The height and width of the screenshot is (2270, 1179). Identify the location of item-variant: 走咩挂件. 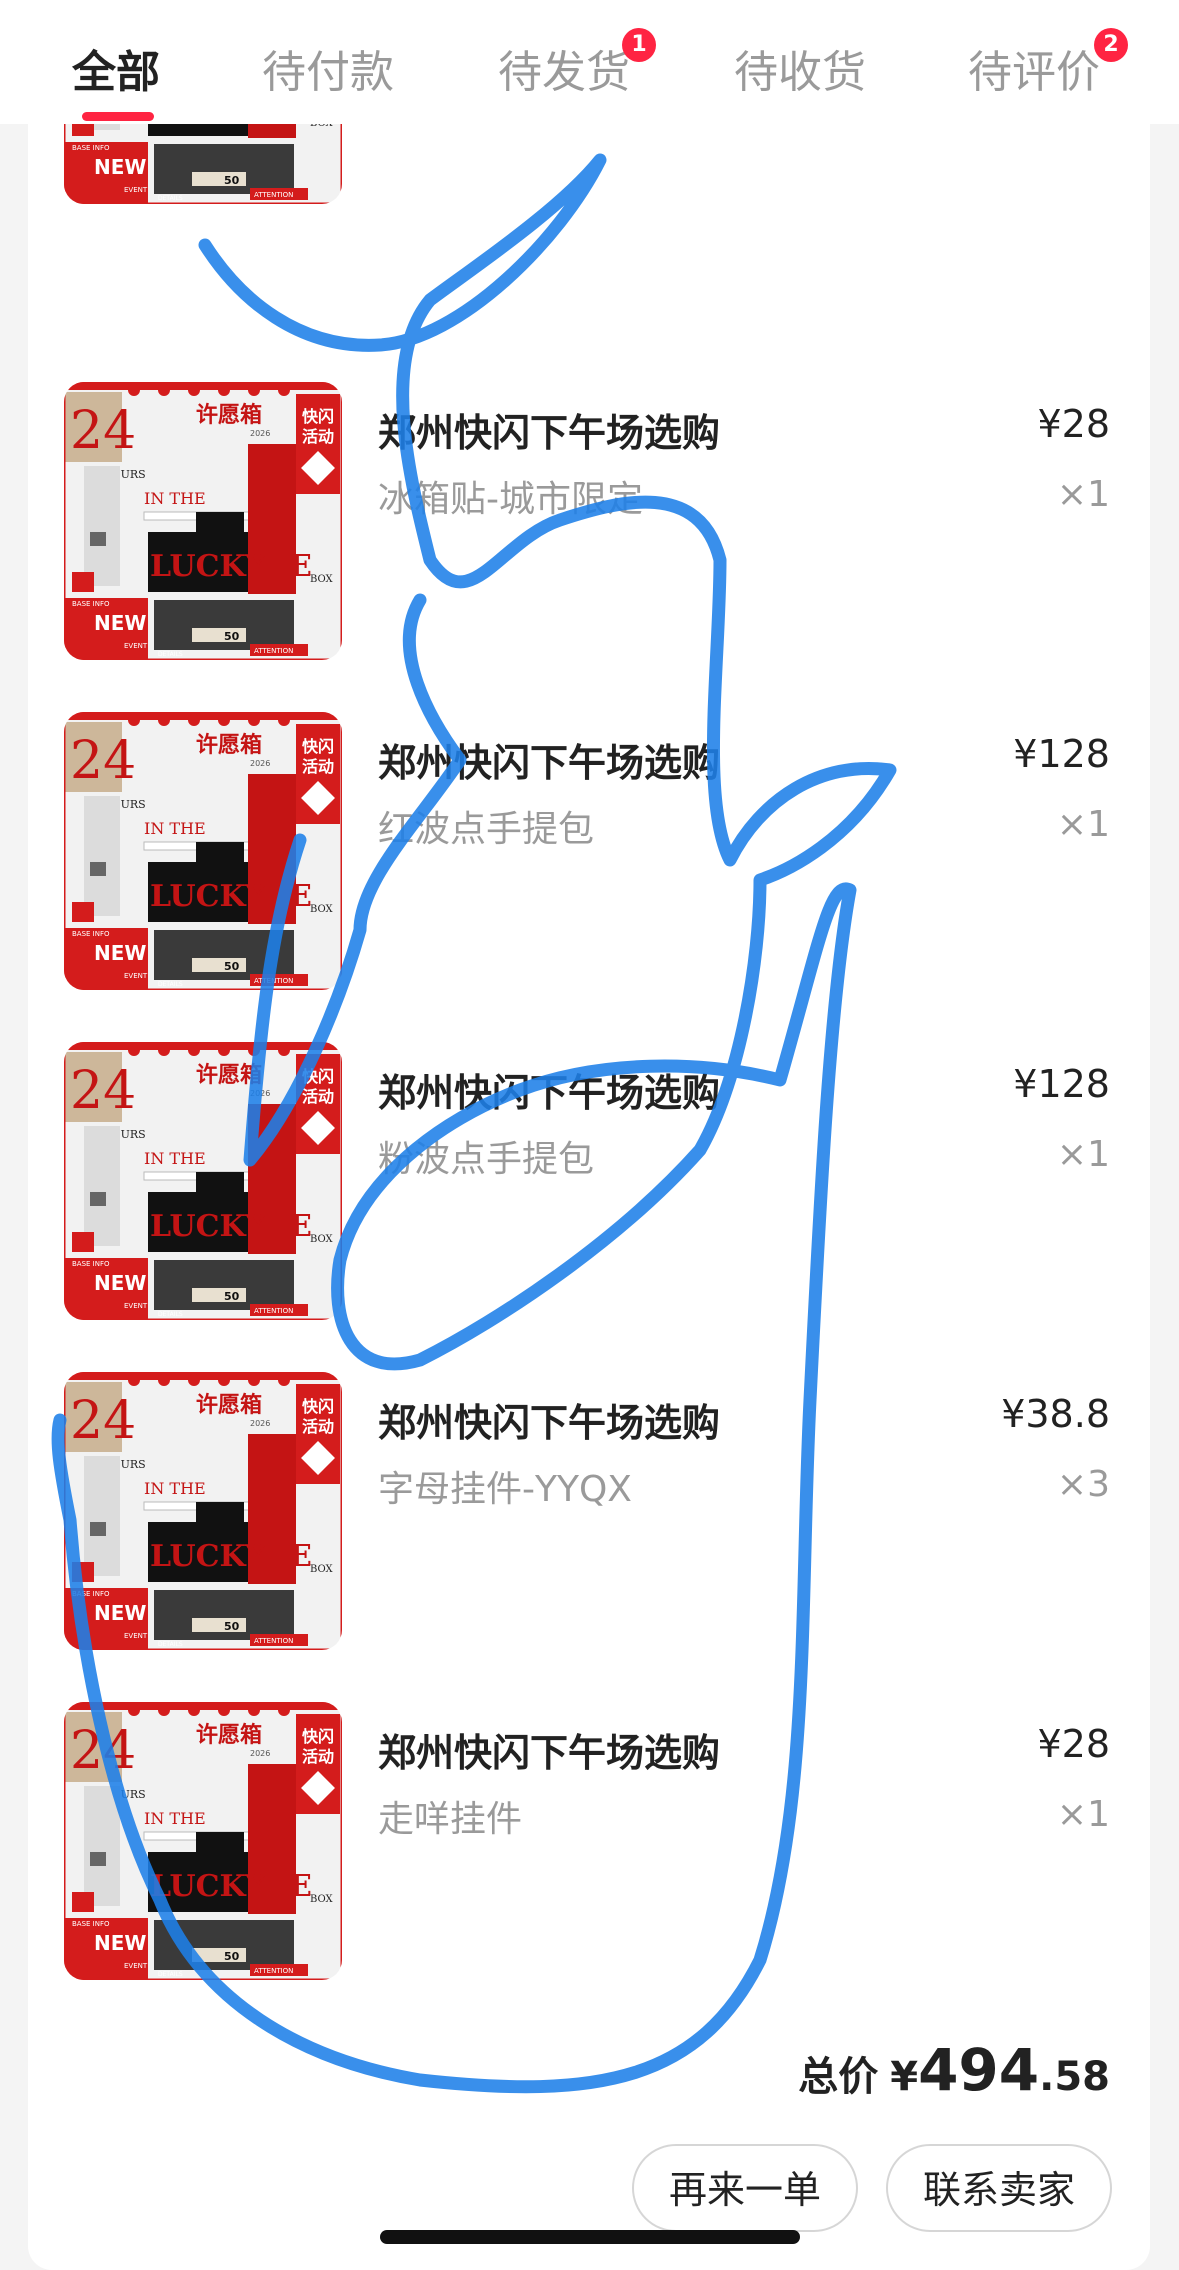
(450, 1819).